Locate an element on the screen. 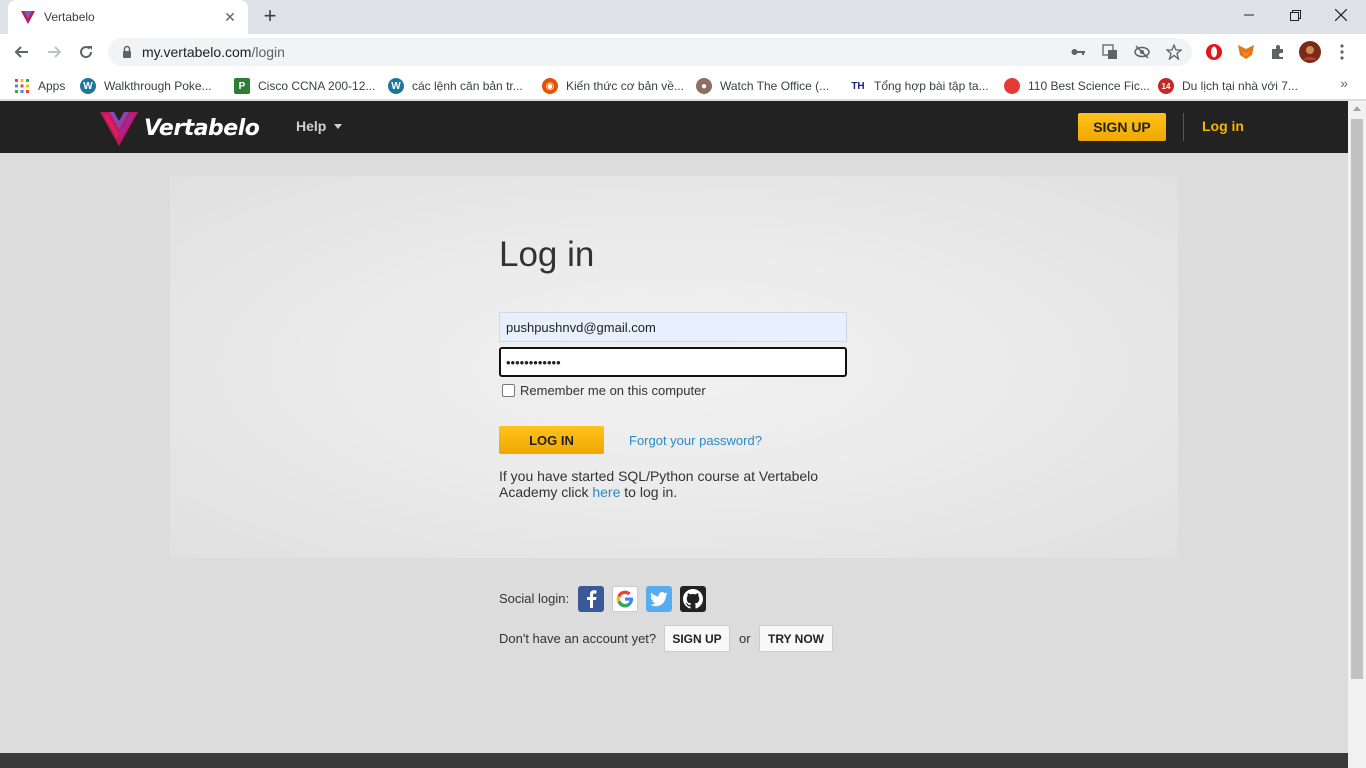 This screenshot has width=1366, height=768. google-login-button is located at coordinates (625, 599).